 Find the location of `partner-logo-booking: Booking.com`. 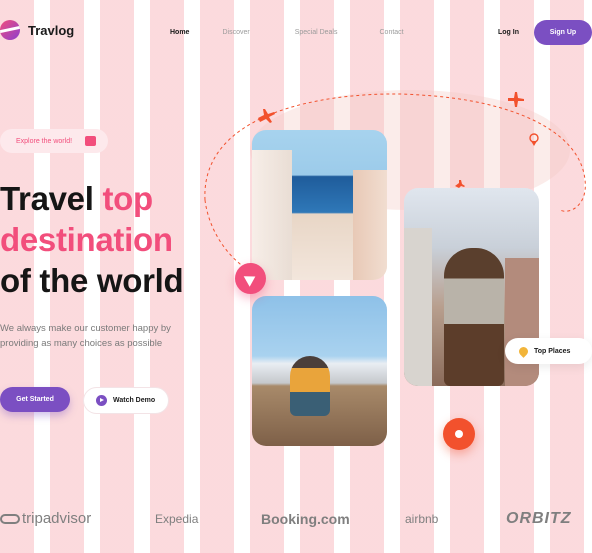

partner-logo-booking: Booking.com is located at coordinates (305, 519).